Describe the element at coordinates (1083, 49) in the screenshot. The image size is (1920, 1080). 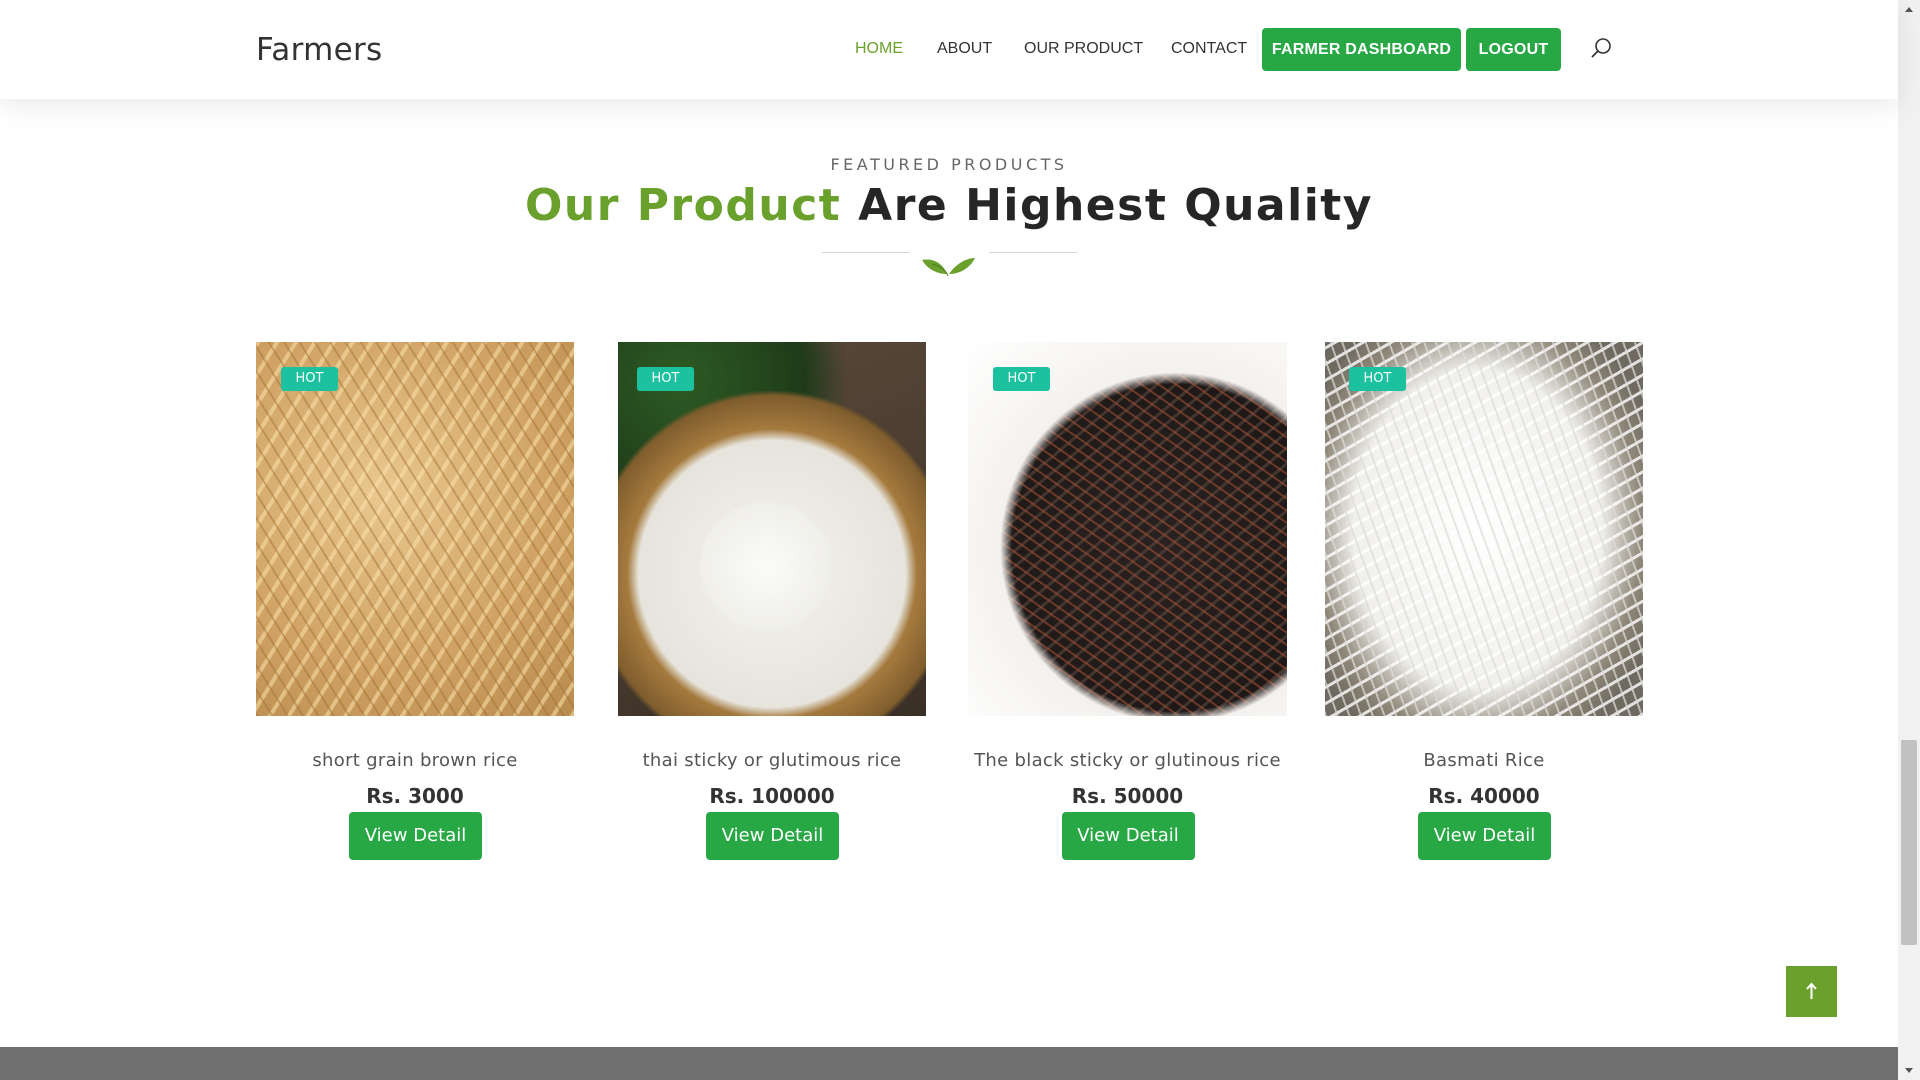
I see `nav-our-product: OUR PRODUCT` at that location.